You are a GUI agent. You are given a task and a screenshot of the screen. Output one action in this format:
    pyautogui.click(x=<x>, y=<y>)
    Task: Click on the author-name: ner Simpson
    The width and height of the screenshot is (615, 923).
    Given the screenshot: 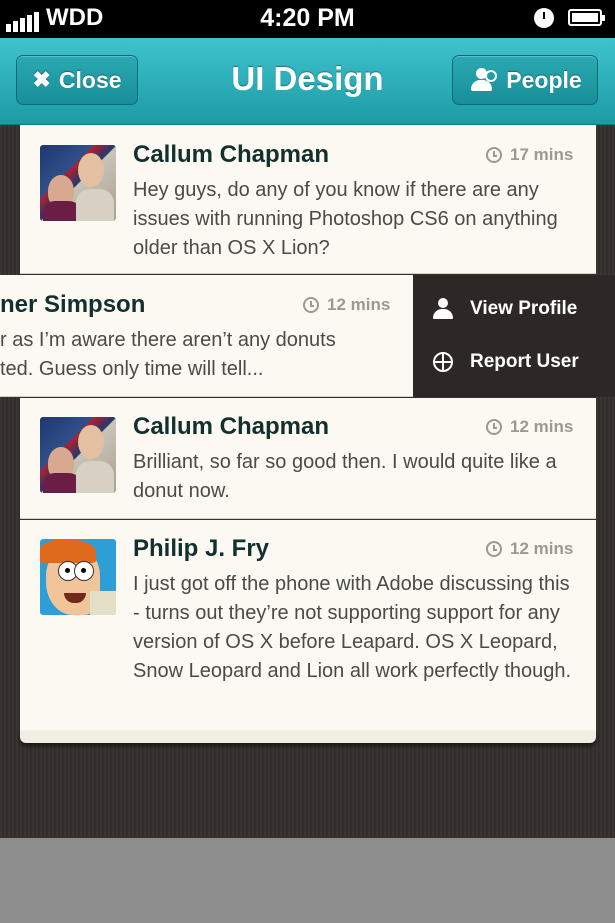 What is the action you would take?
    pyautogui.click(x=72, y=305)
    